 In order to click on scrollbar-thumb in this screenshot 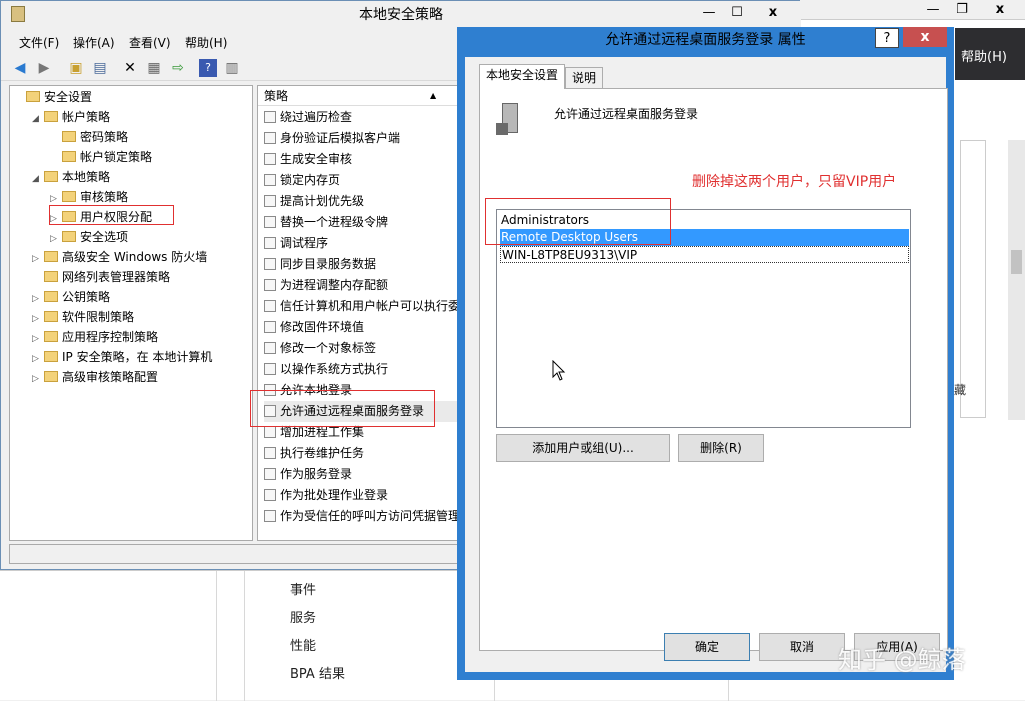, I will do `click(1016, 262)`.